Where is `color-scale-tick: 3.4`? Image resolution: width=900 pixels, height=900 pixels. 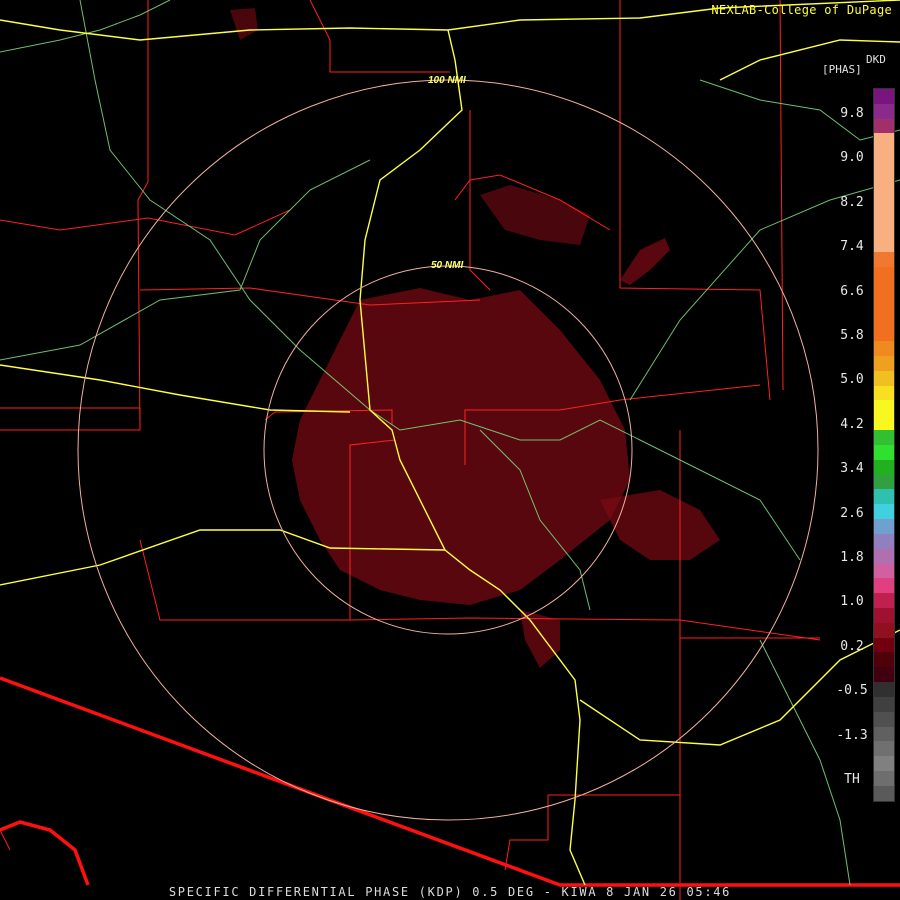
color-scale-tick: 3.4 is located at coordinates (852, 469).